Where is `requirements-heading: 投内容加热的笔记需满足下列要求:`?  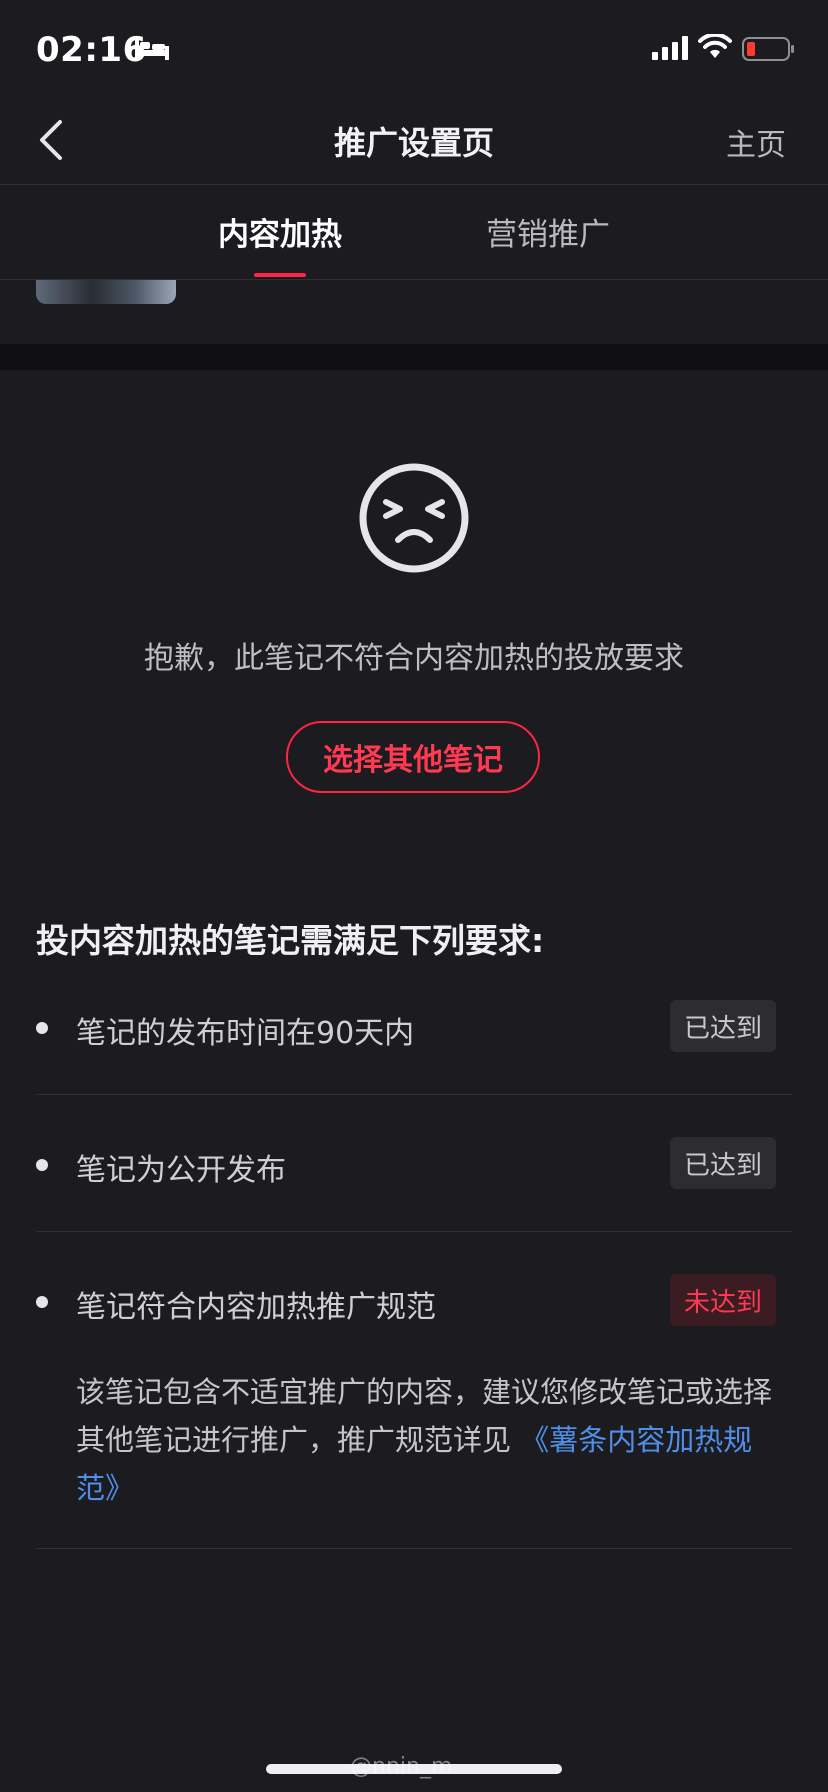
requirements-heading: 投内容加热的笔记需满足下列要求: is located at coordinates (290, 940).